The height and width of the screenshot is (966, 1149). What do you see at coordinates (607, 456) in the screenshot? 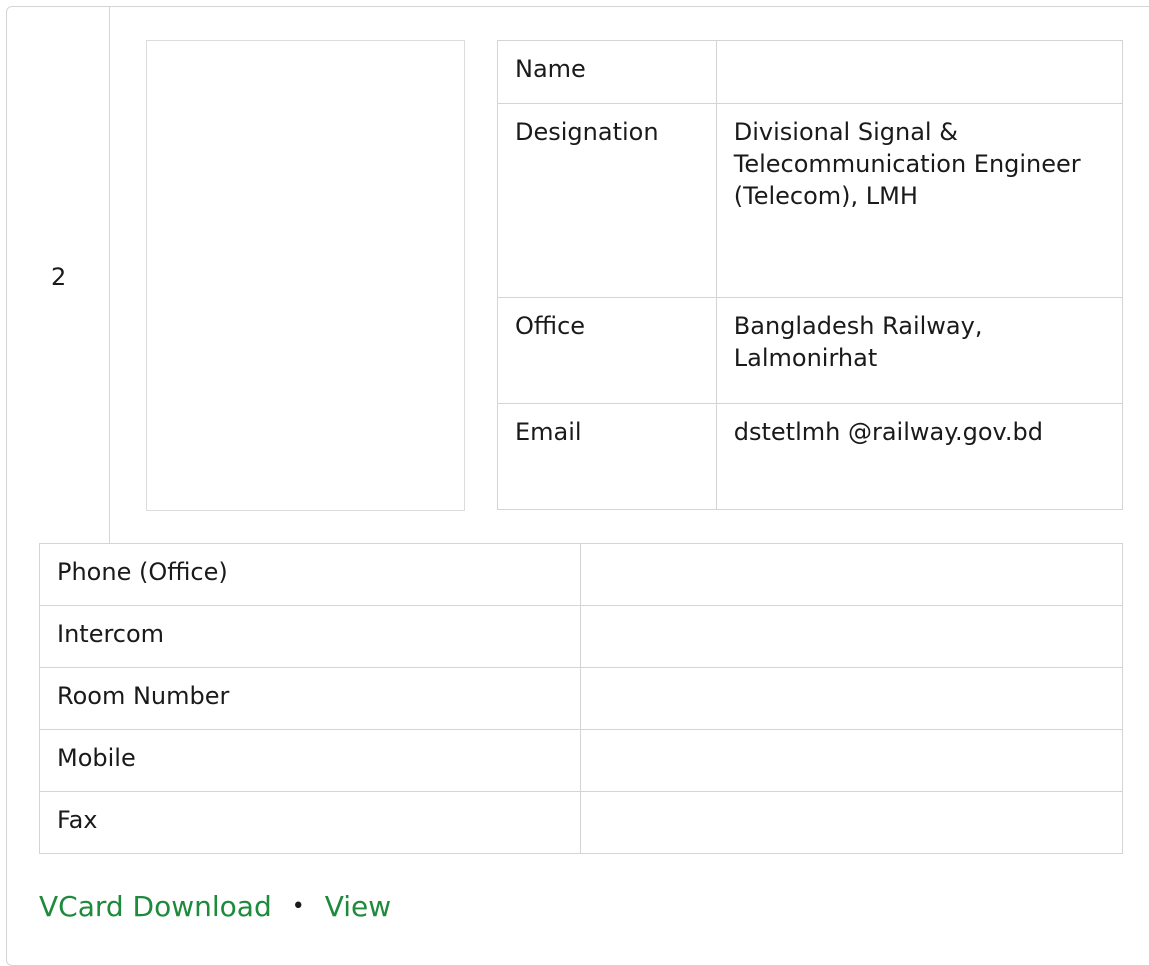
I see `email-label: Email` at bounding box center [607, 456].